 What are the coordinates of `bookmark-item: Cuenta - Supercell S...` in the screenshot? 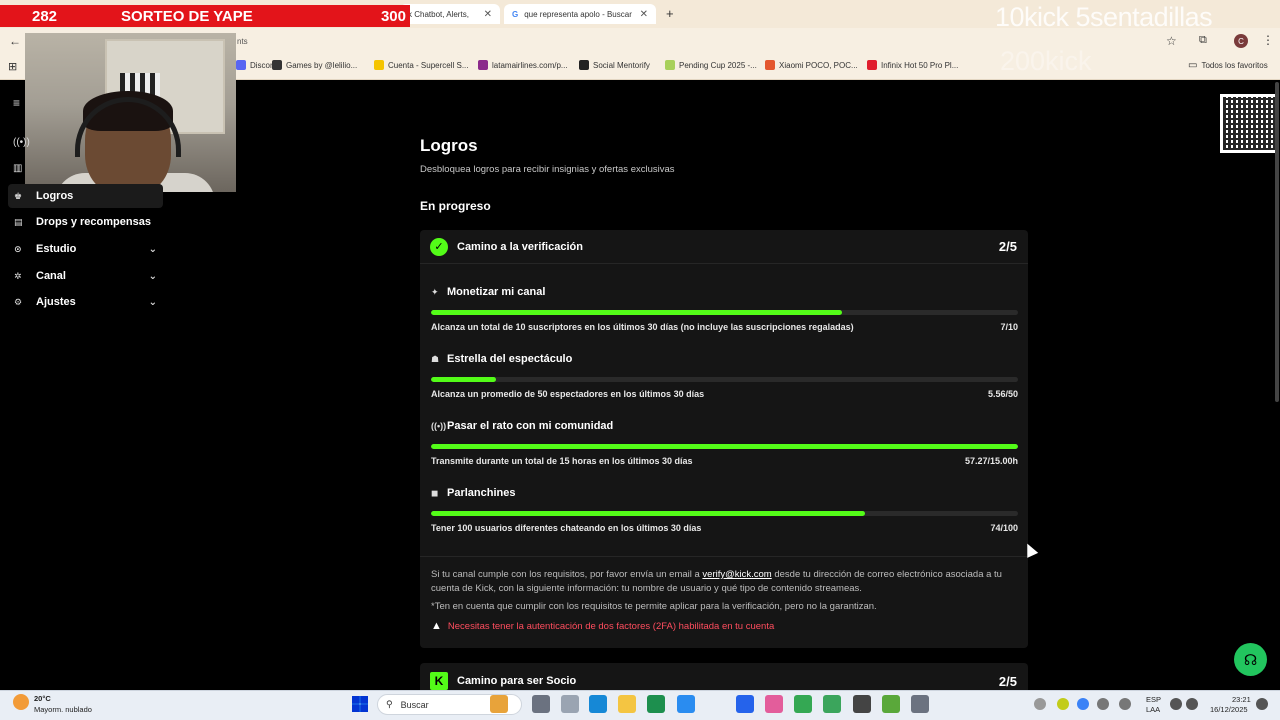 It's located at (421, 65).